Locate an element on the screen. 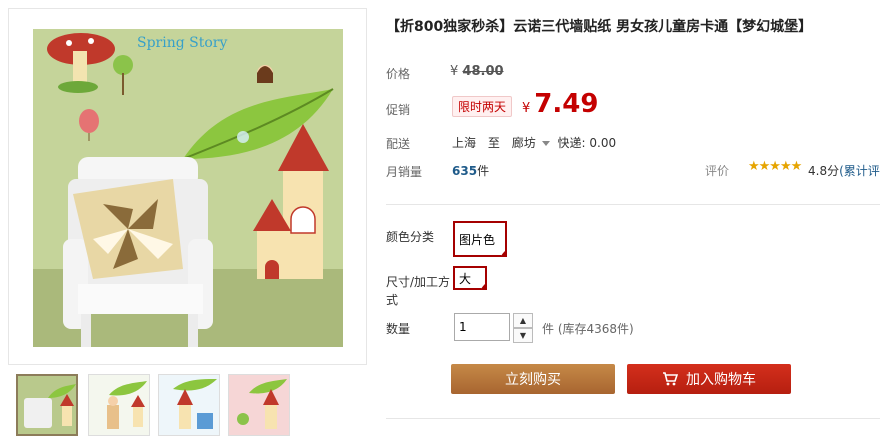 This screenshot has height=446, width=880. sales-count: 635 is located at coordinates (465, 171).